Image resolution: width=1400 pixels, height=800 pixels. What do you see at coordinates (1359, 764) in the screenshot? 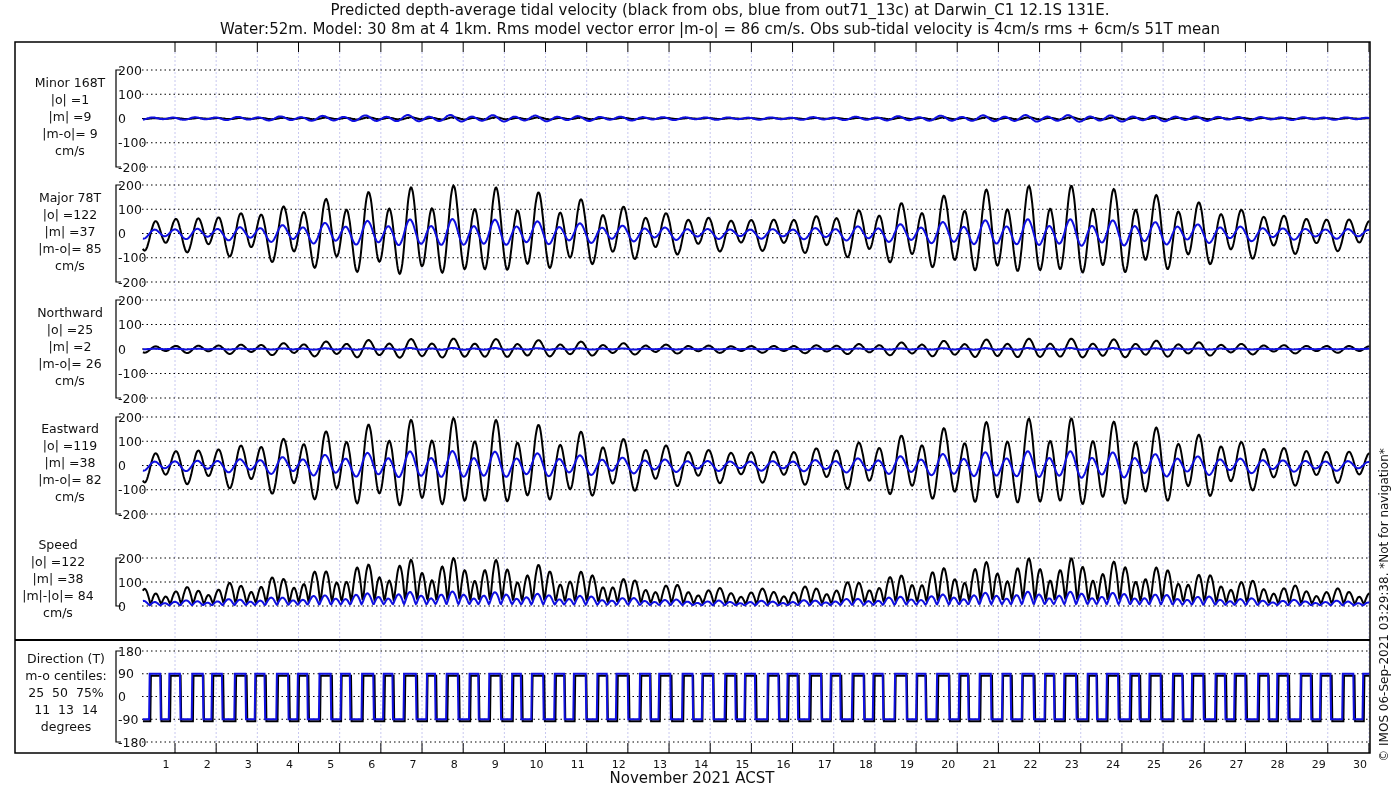
I see `day-label: 30` at bounding box center [1359, 764].